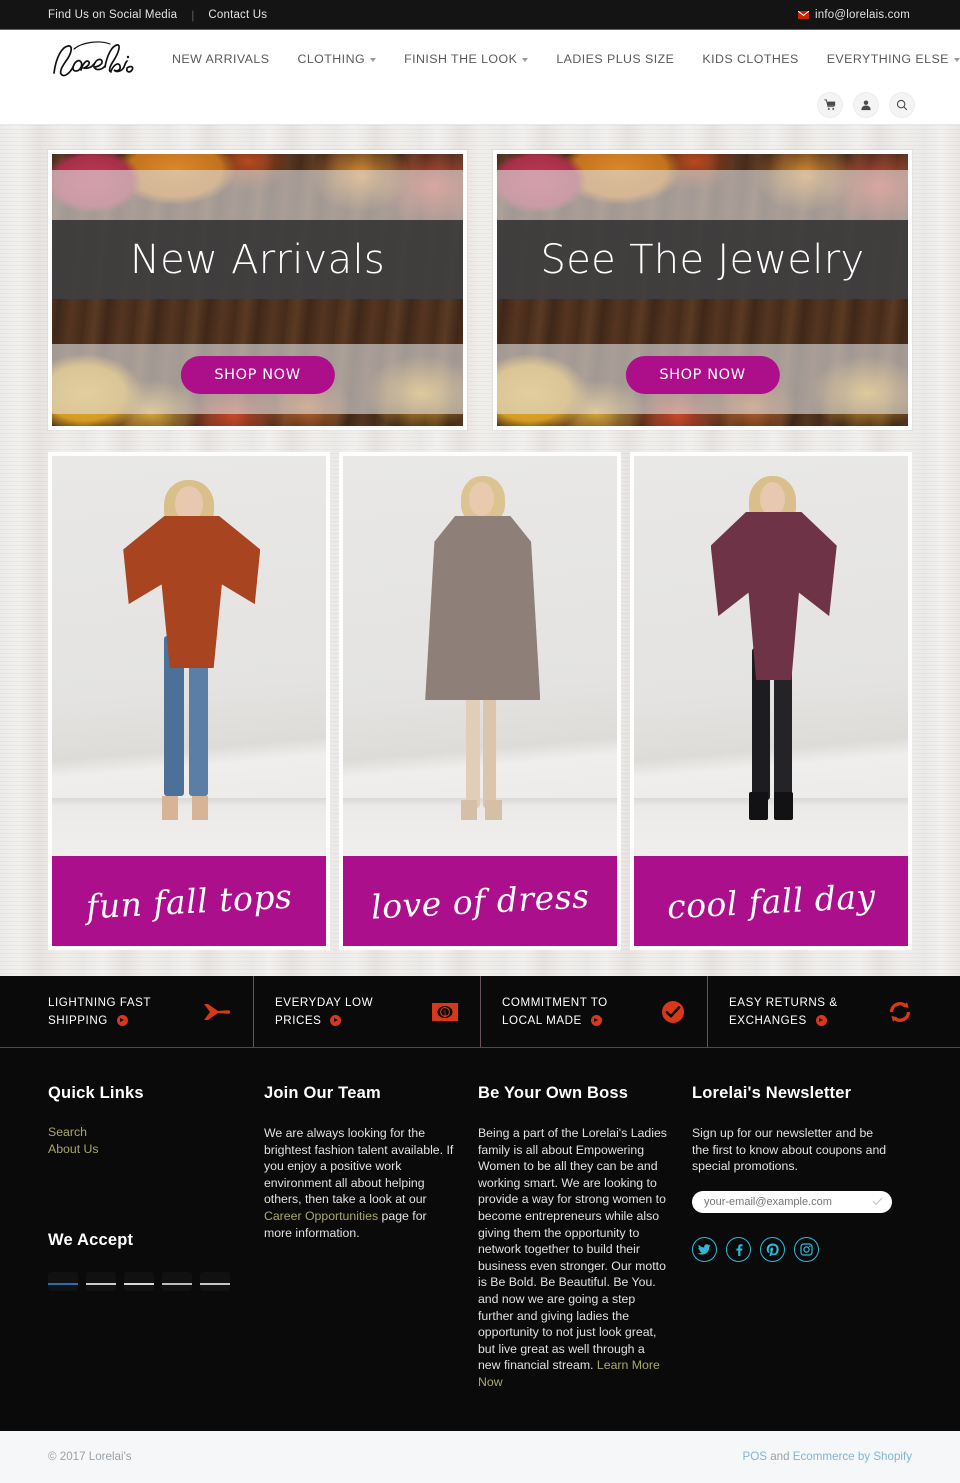 The height and width of the screenshot is (1483, 960). What do you see at coordinates (90, 1456) in the screenshot?
I see `copyright-text: © 2017 Lorelai's` at bounding box center [90, 1456].